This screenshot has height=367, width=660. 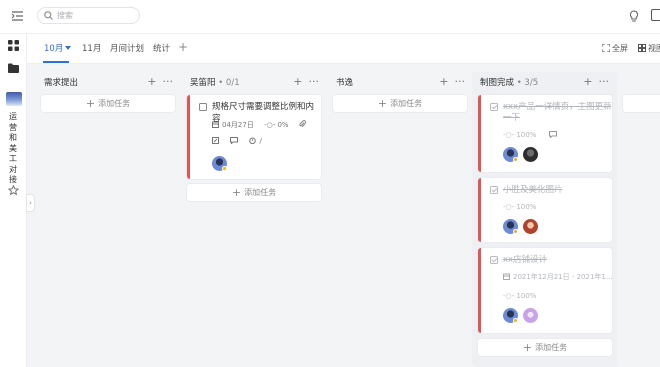 I want to click on view-label: 视图, so click(x=654, y=48).